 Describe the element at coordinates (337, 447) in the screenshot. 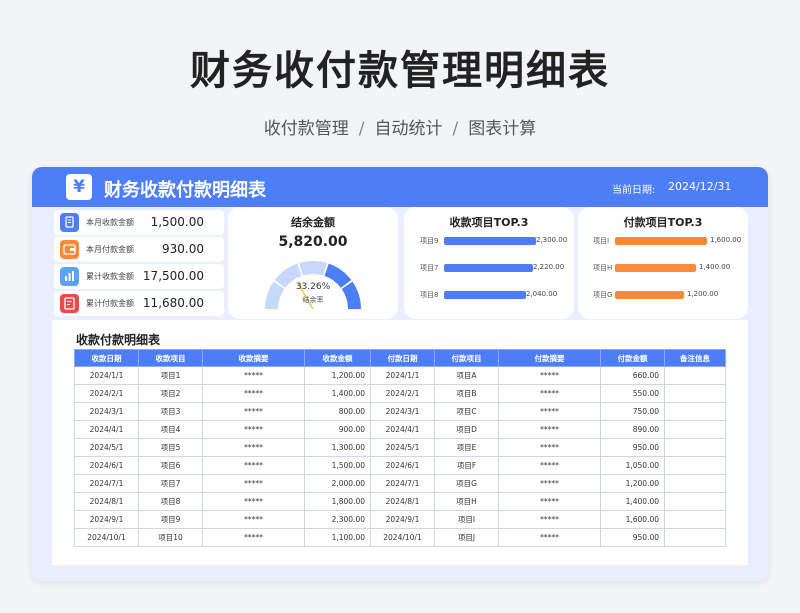

I see `table-cell: 1,300.00` at that location.